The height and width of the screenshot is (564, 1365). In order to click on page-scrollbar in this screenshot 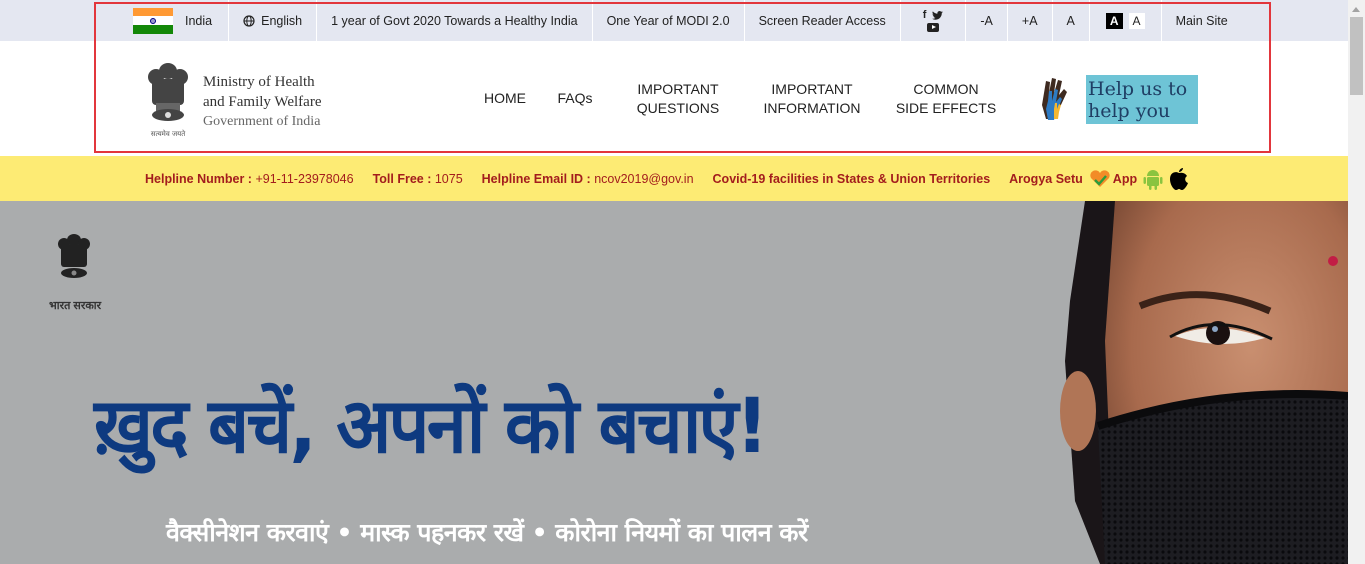, I will do `click(1356, 282)`.